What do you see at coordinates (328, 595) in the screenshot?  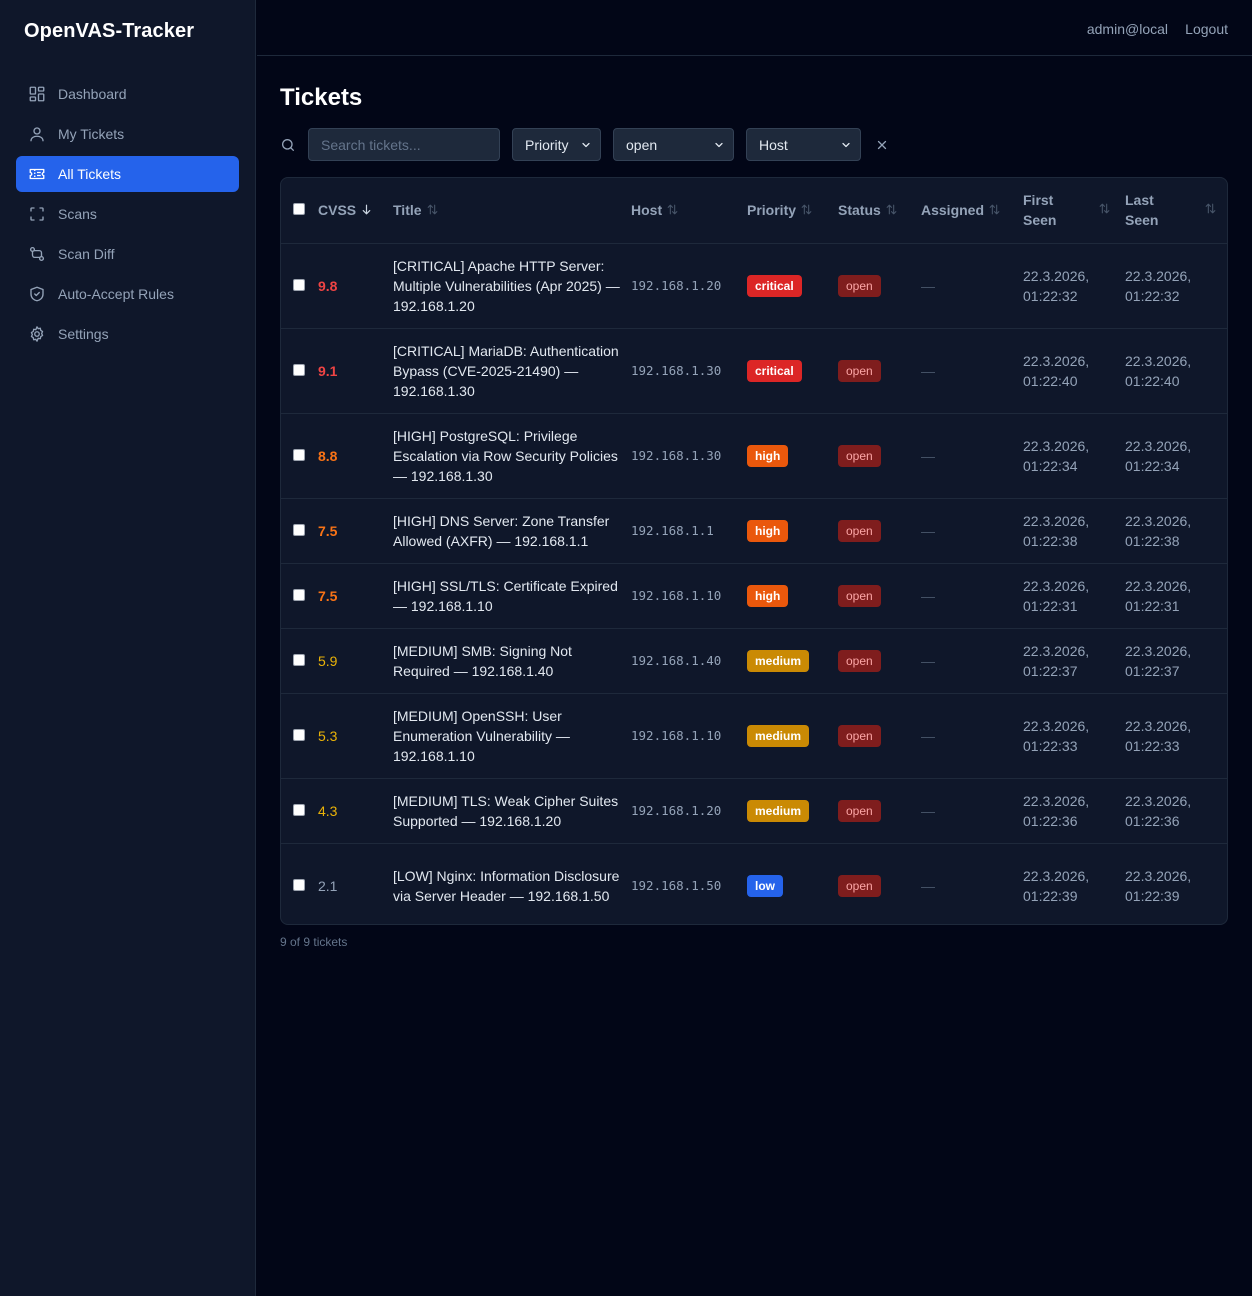 I see `cvss-score: 7.5` at bounding box center [328, 595].